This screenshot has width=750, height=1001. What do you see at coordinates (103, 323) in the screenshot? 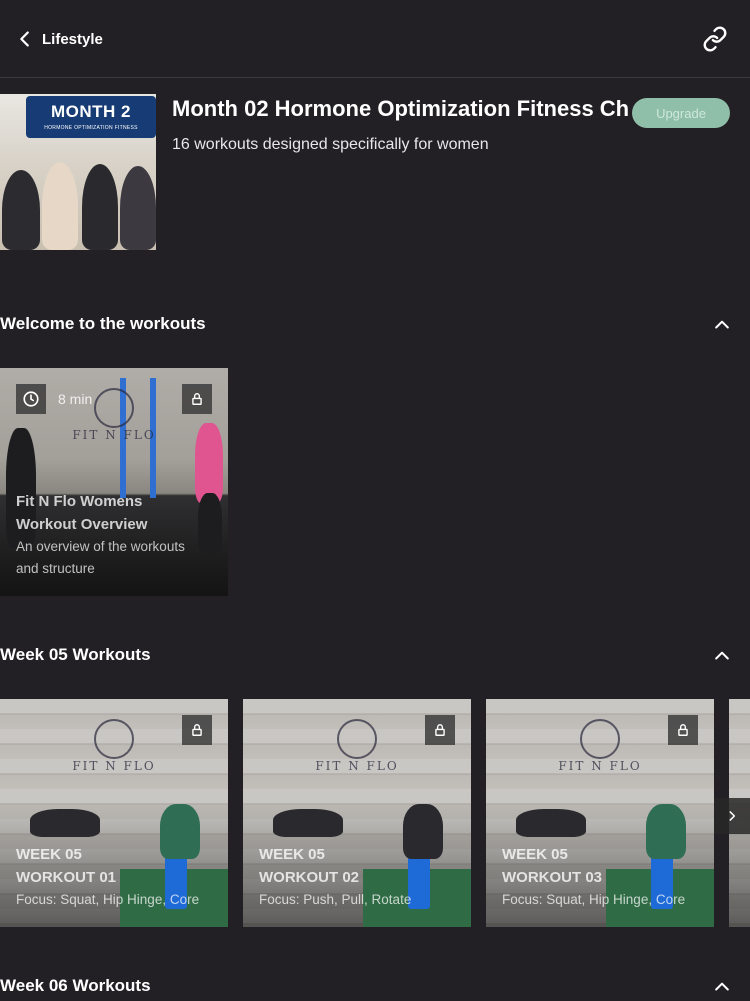
I see `section-title: Welcome to the workouts` at bounding box center [103, 323].